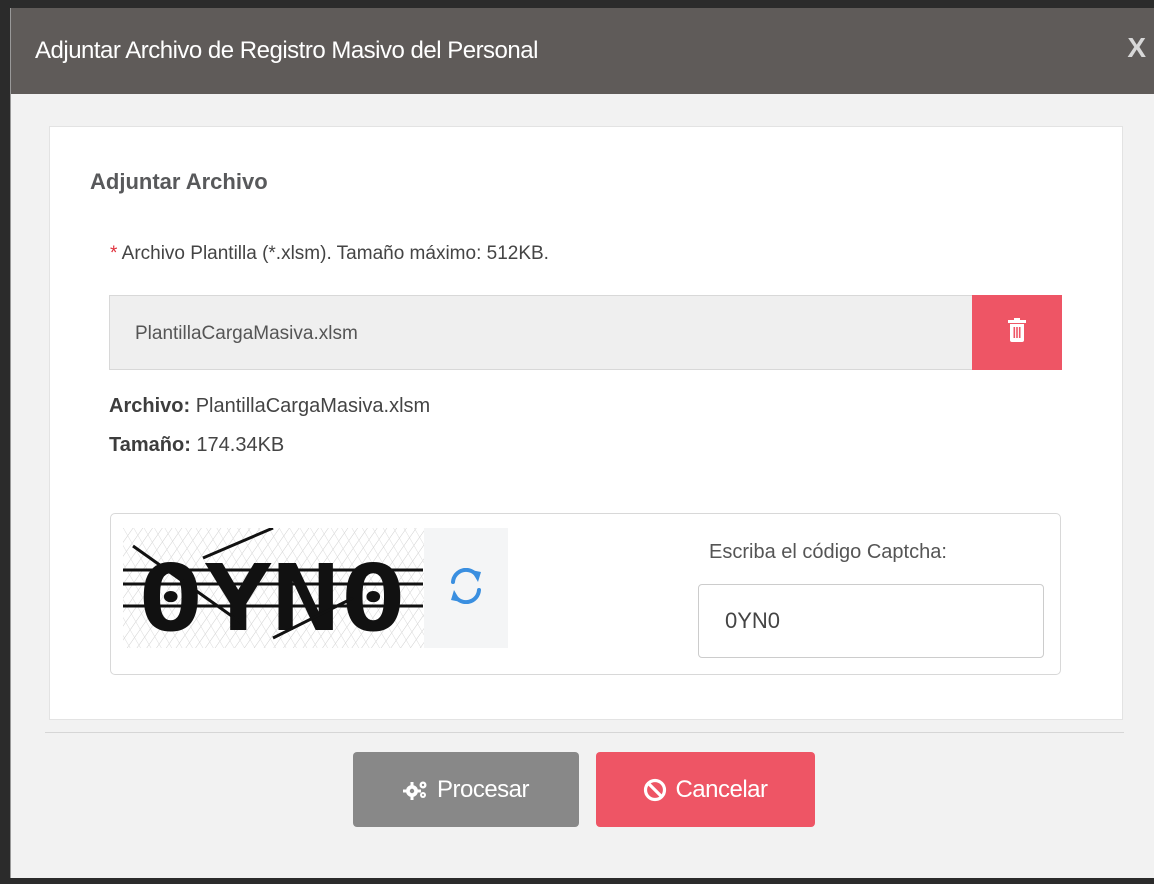  Describe the element at coordinates (179, 181) in the screenshot. I see `panel-heading: Adjuntar Archivo` at that location.